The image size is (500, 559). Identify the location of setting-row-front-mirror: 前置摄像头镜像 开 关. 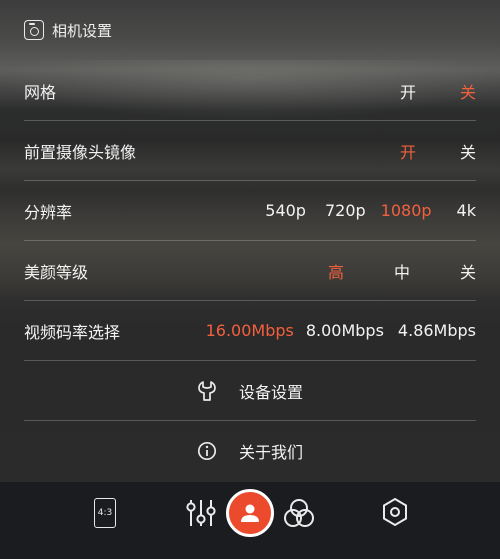
(250, 151).